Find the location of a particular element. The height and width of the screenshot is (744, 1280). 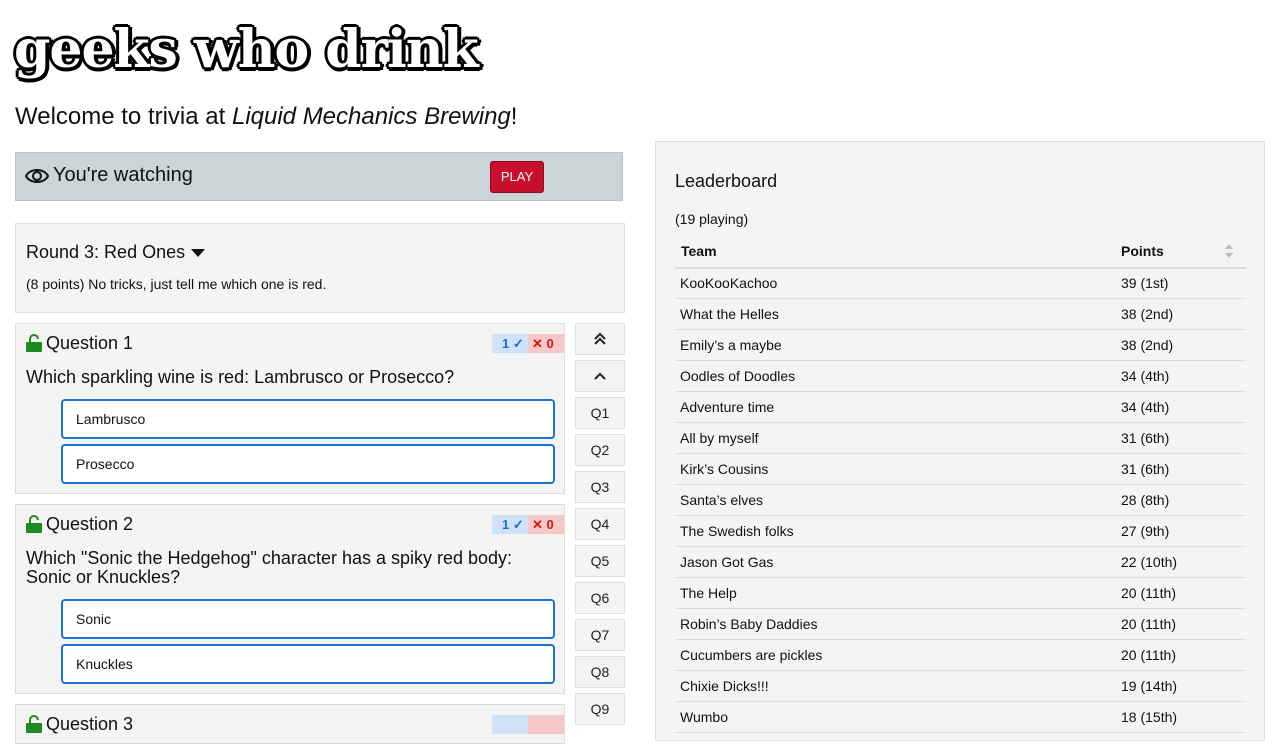

double-chevron-up-icon is located at coordinates (600, 338).